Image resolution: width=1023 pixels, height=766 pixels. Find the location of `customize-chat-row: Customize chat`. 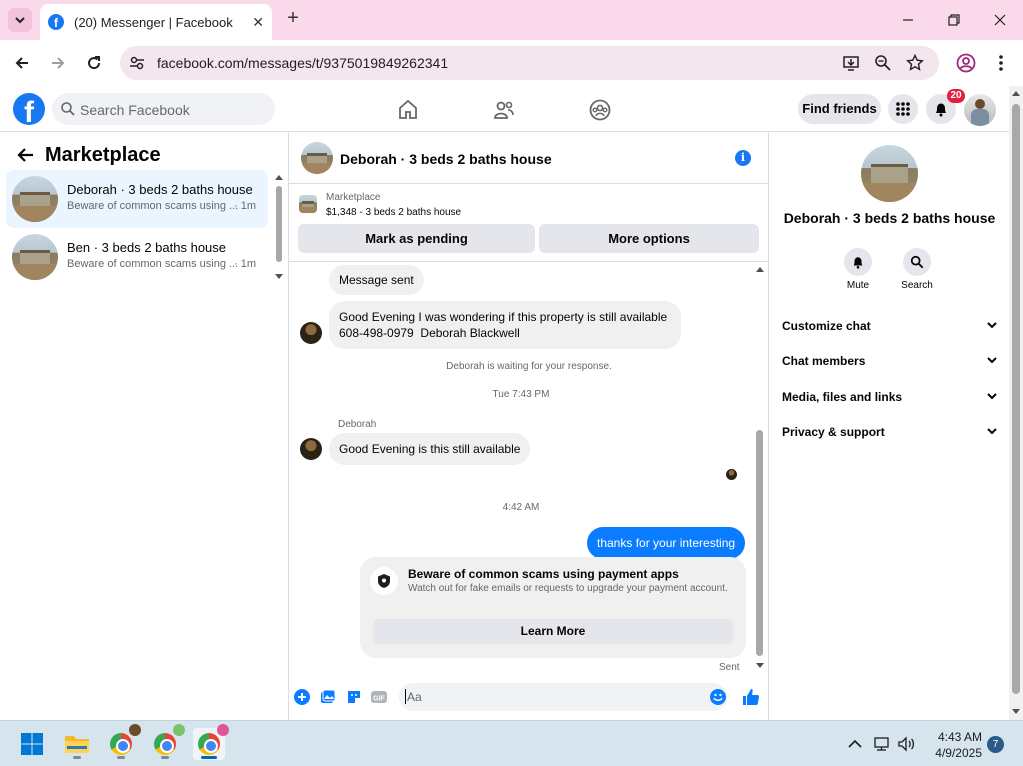

customize-chat-row: Customize chat is located at coordinates (890, 326).